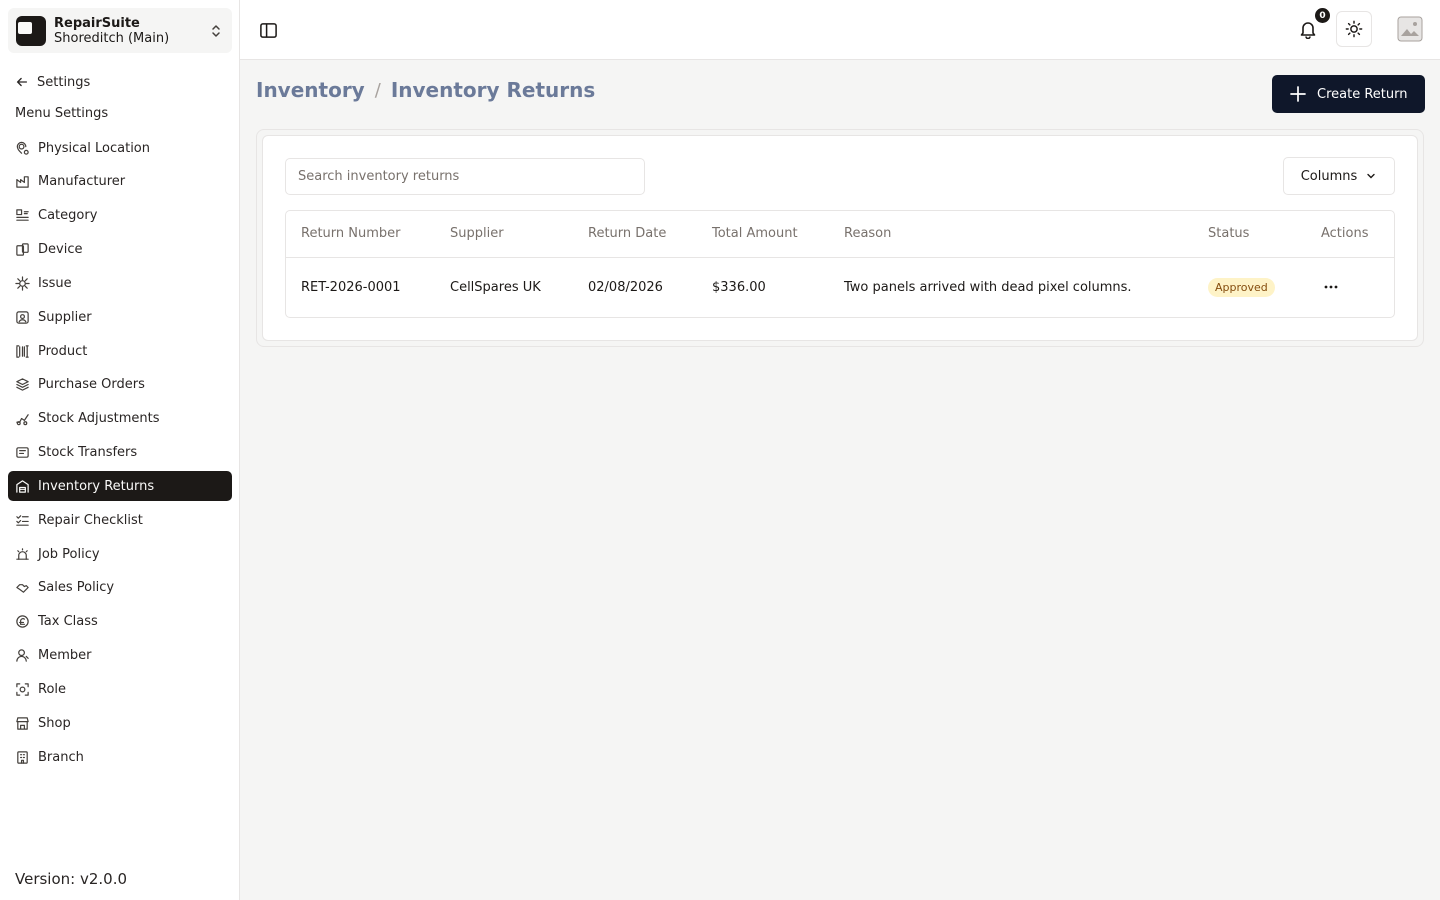  Describe the element at coordinates (22, 182) in the screenshot. I see `factory-icon` at that location.